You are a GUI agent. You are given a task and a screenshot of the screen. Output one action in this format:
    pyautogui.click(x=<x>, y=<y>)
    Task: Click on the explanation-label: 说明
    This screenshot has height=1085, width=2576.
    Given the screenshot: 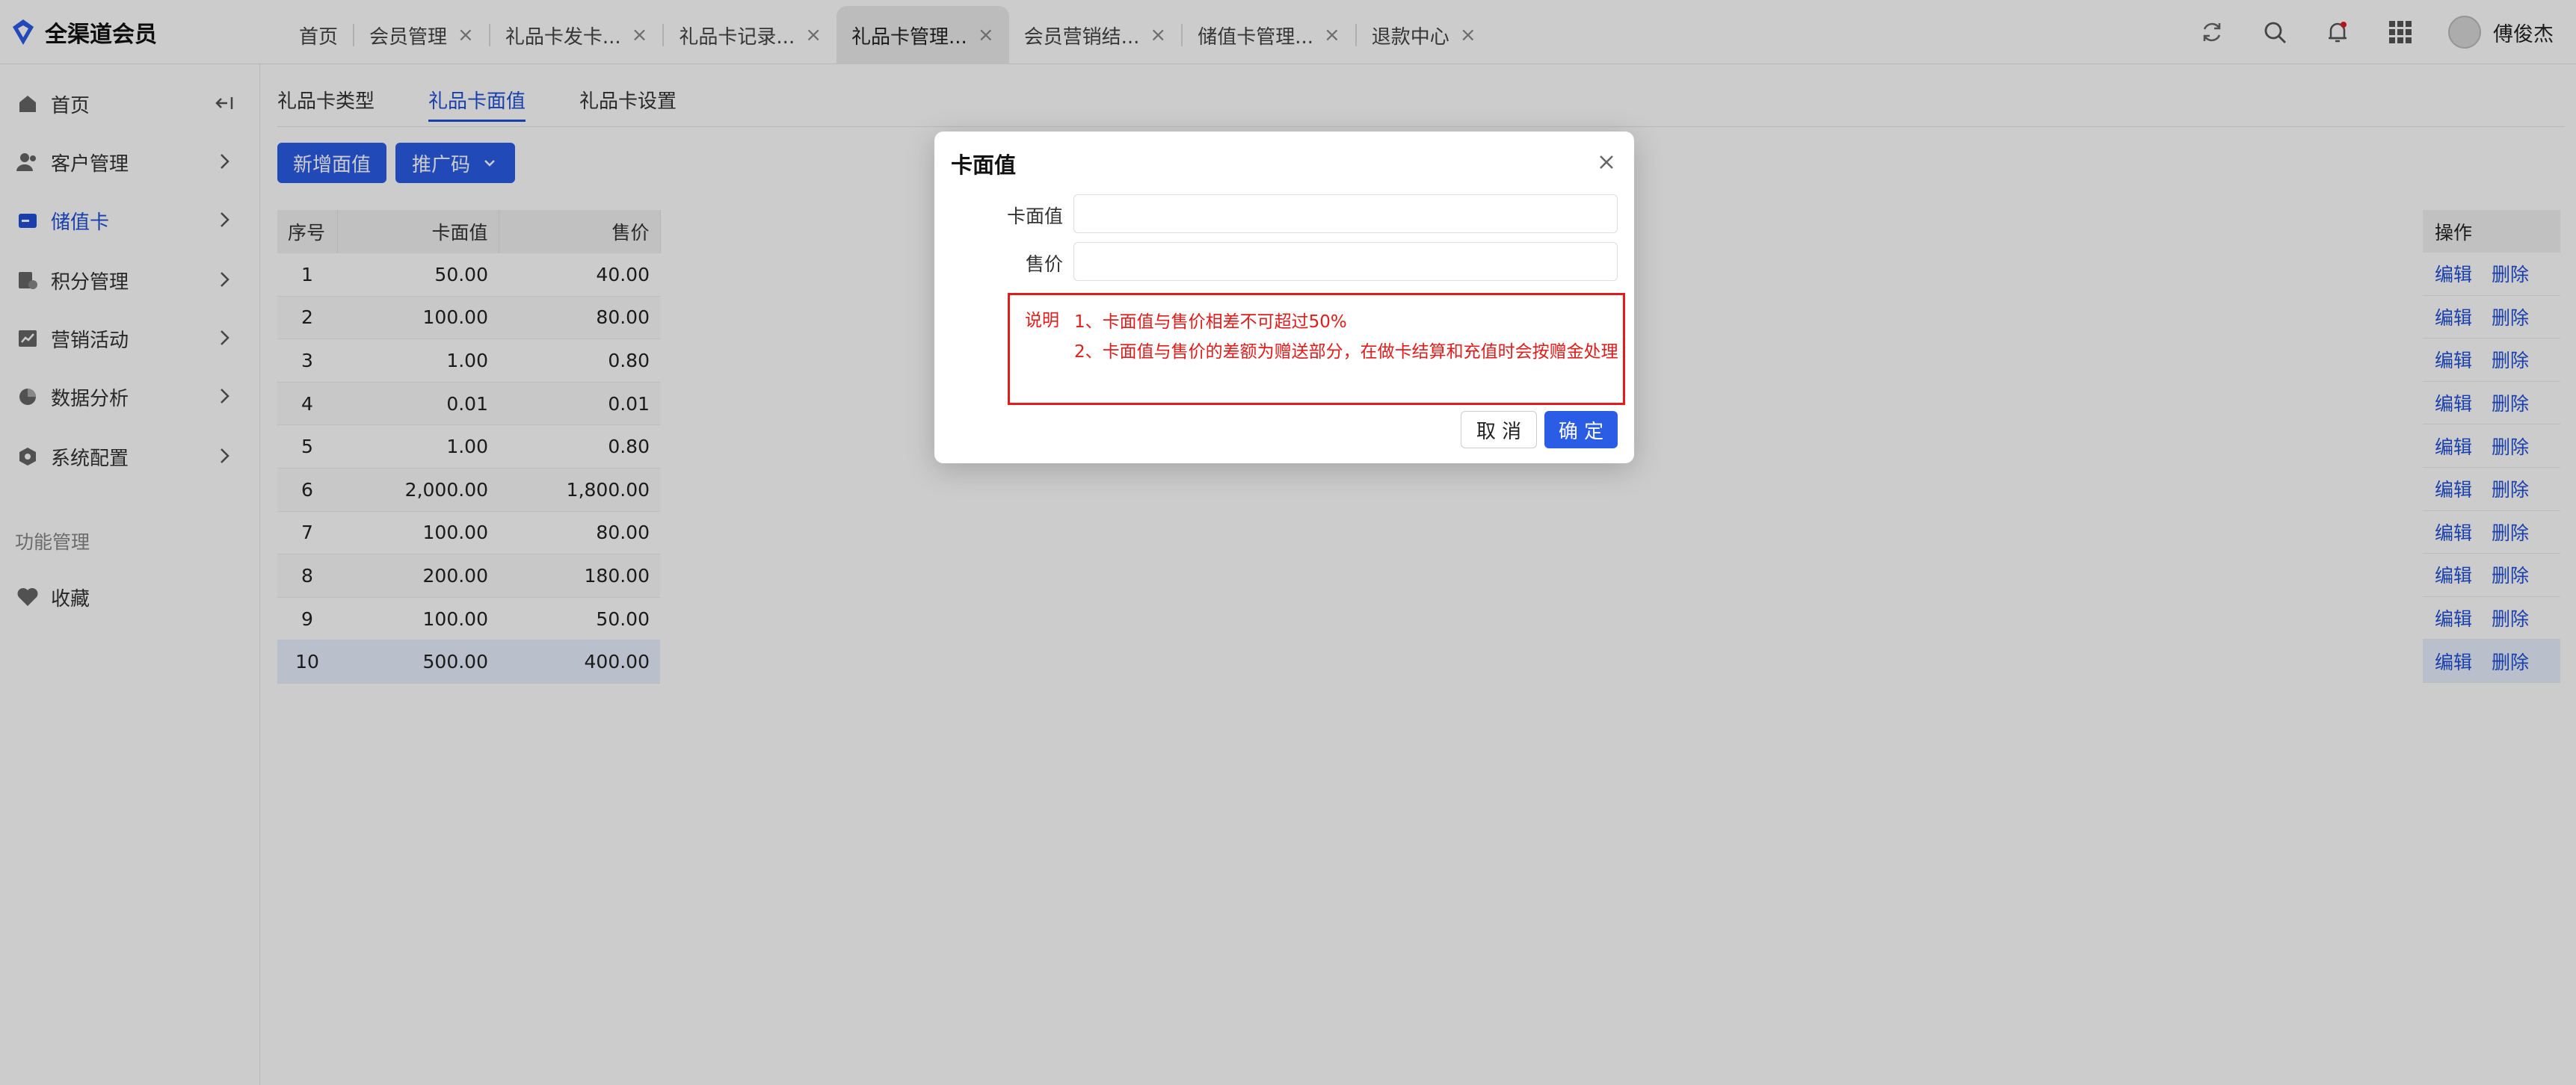 What is the action you would take?
    pyautogui.click(x=1042, y=320)
    